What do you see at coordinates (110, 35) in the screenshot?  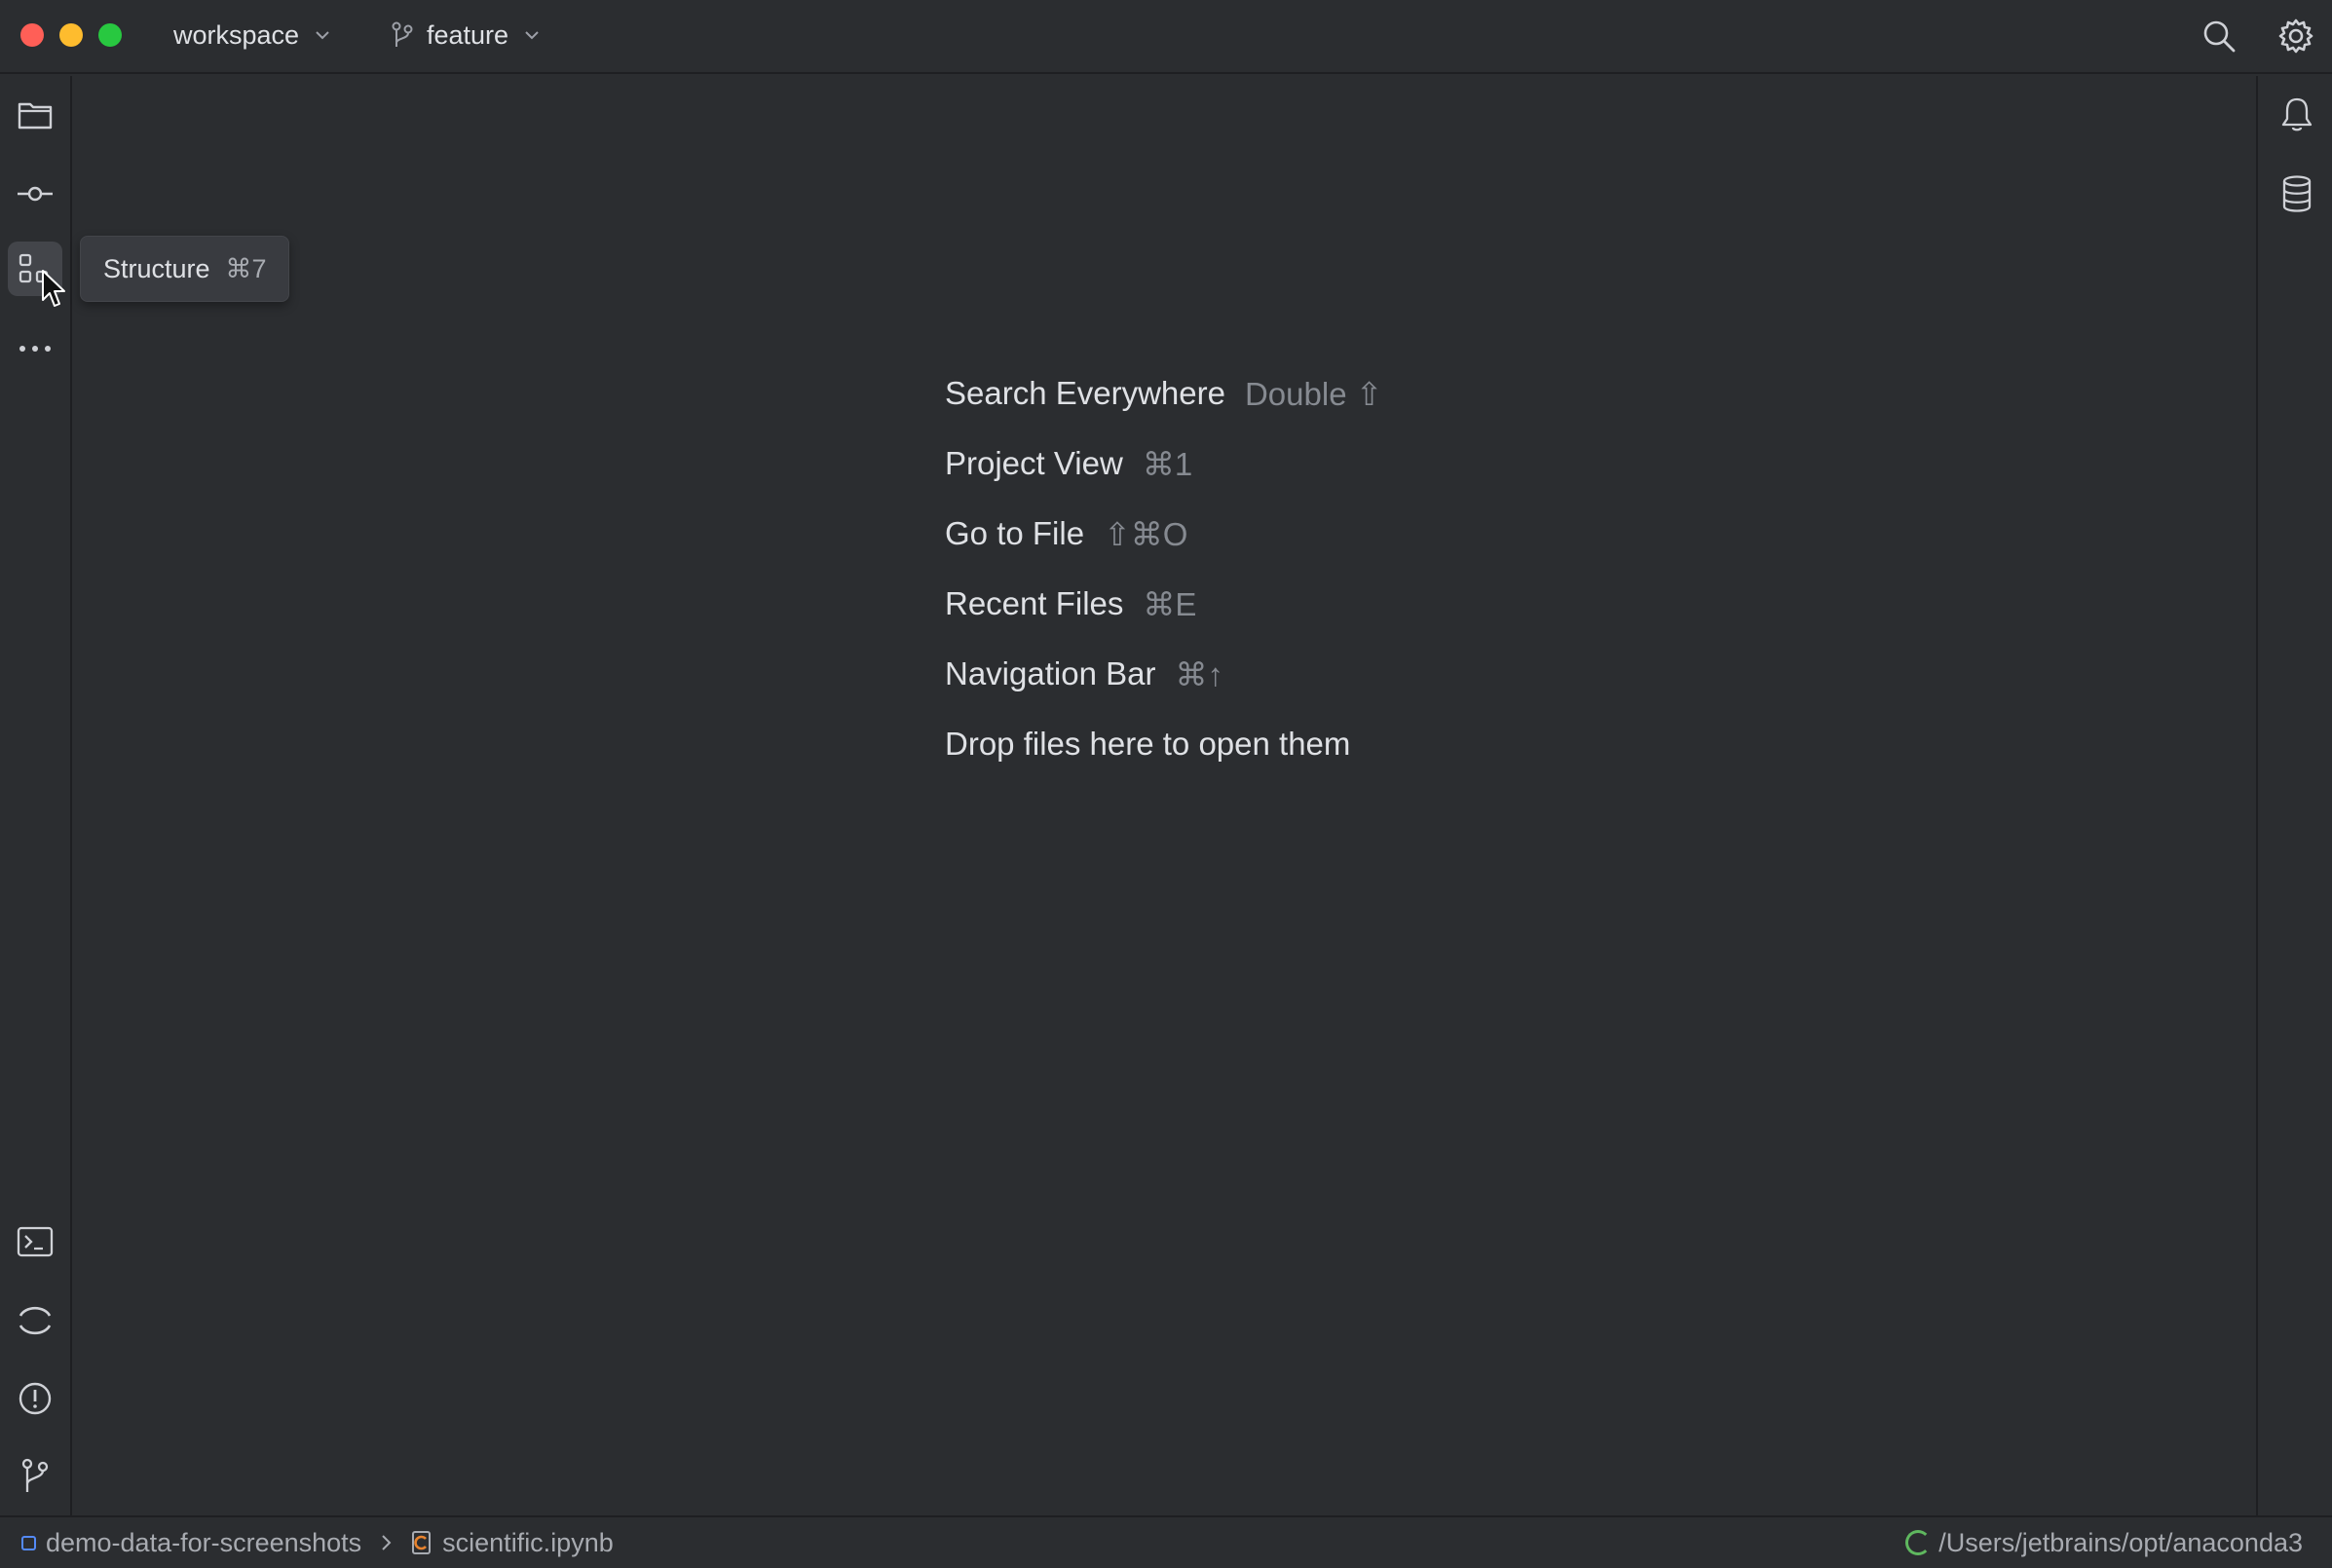 I see `window-maximize-button` at bounding box center [110, 35].